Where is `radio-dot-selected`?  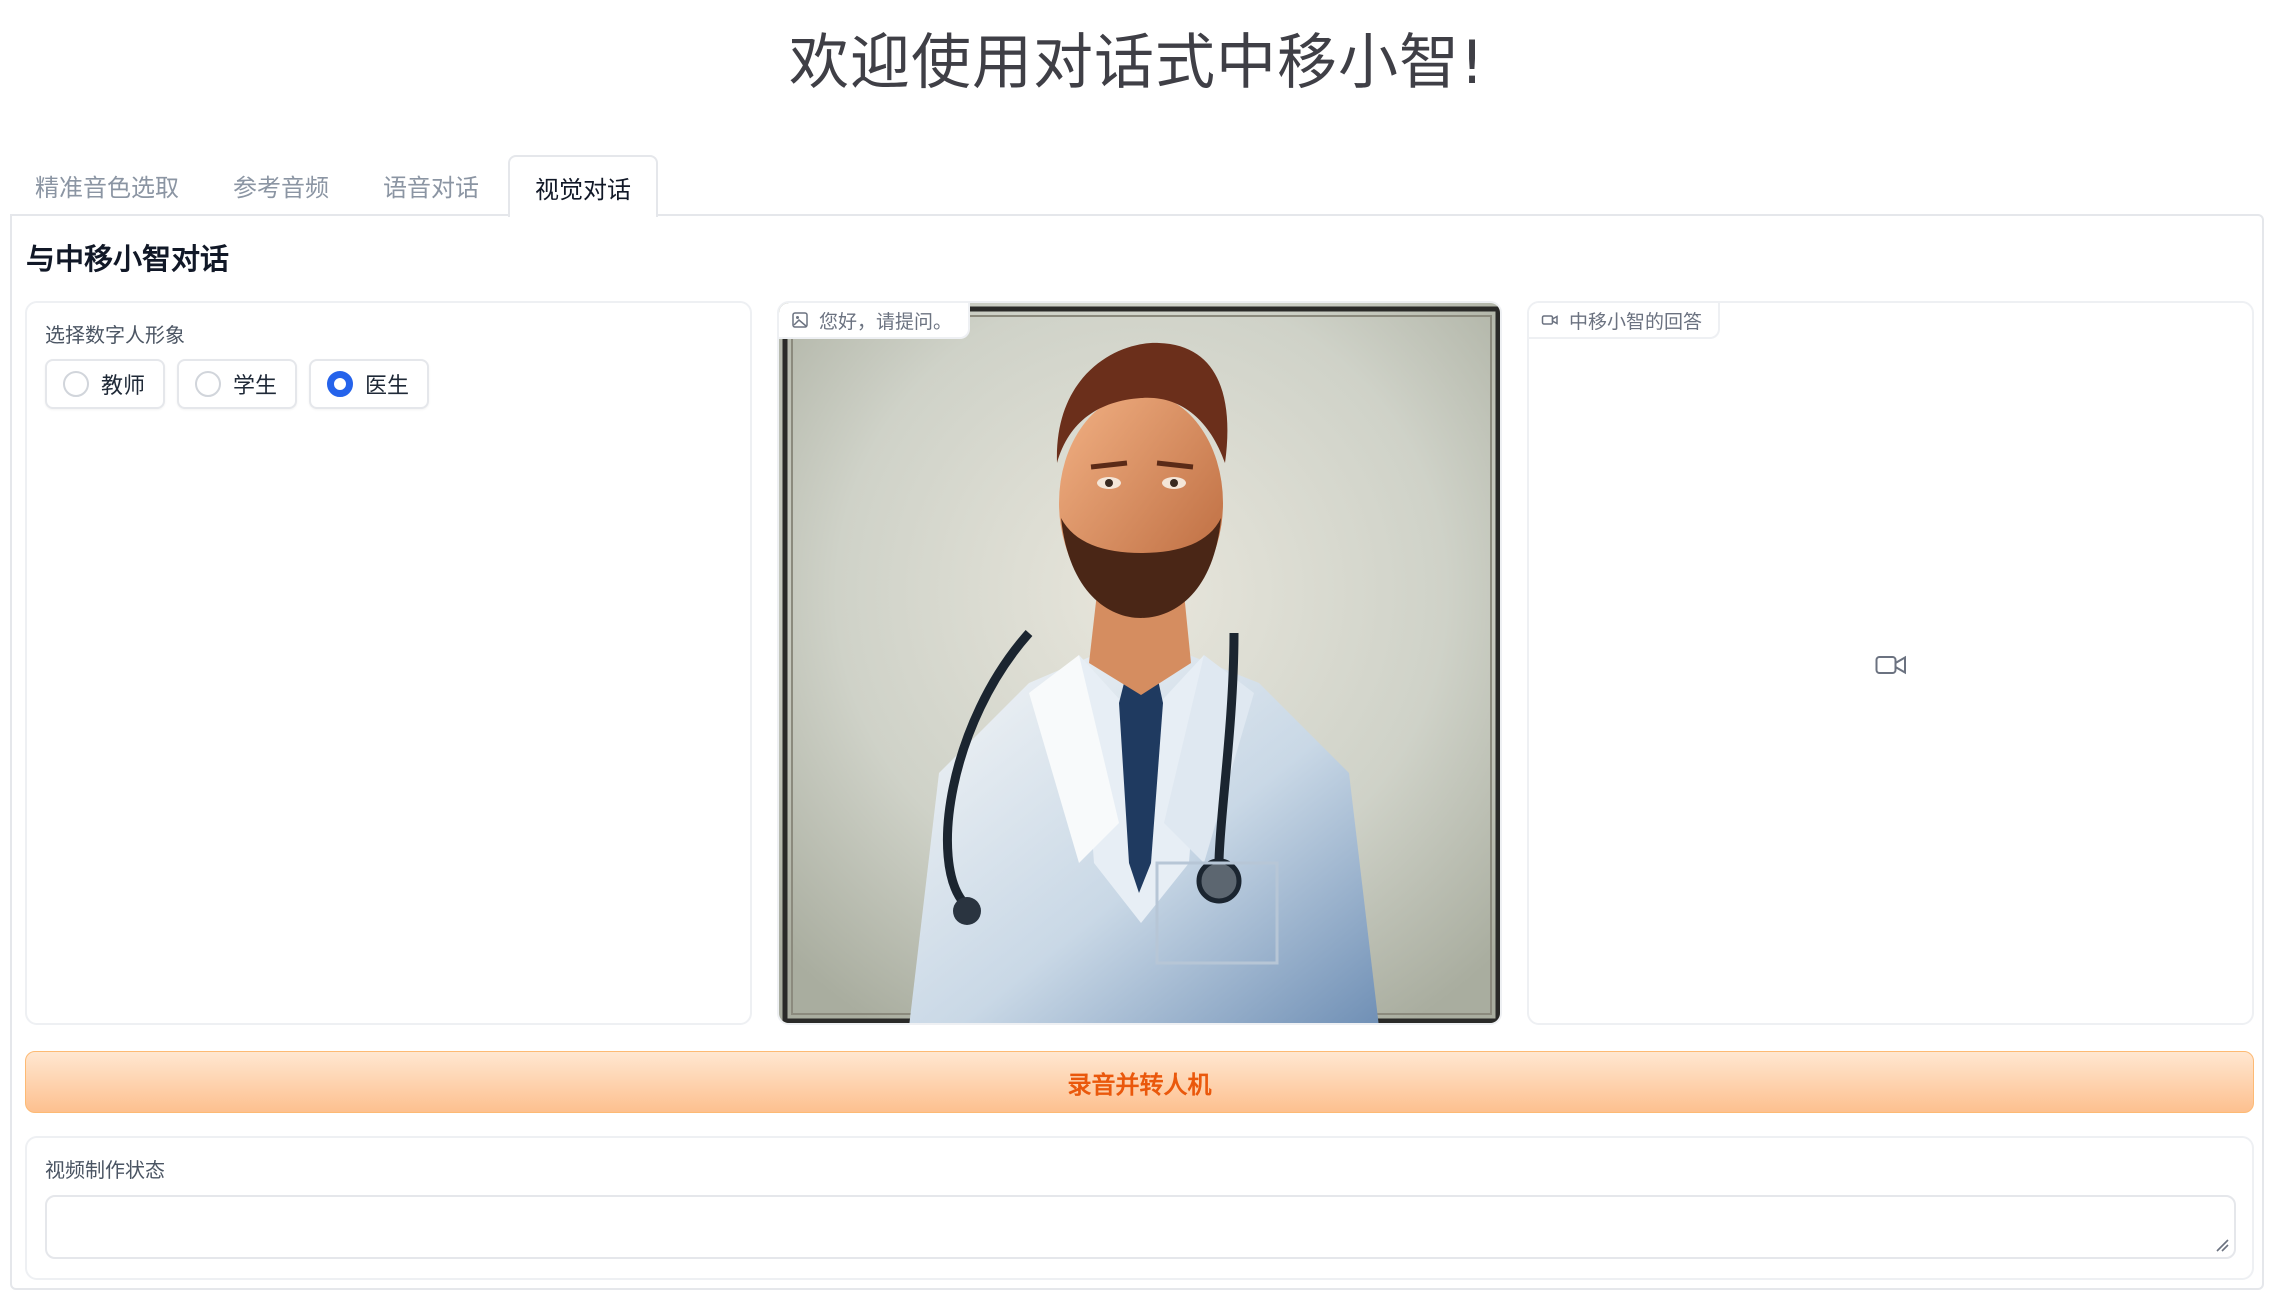
radio-dot-selected is located at coordinates (340, 384).